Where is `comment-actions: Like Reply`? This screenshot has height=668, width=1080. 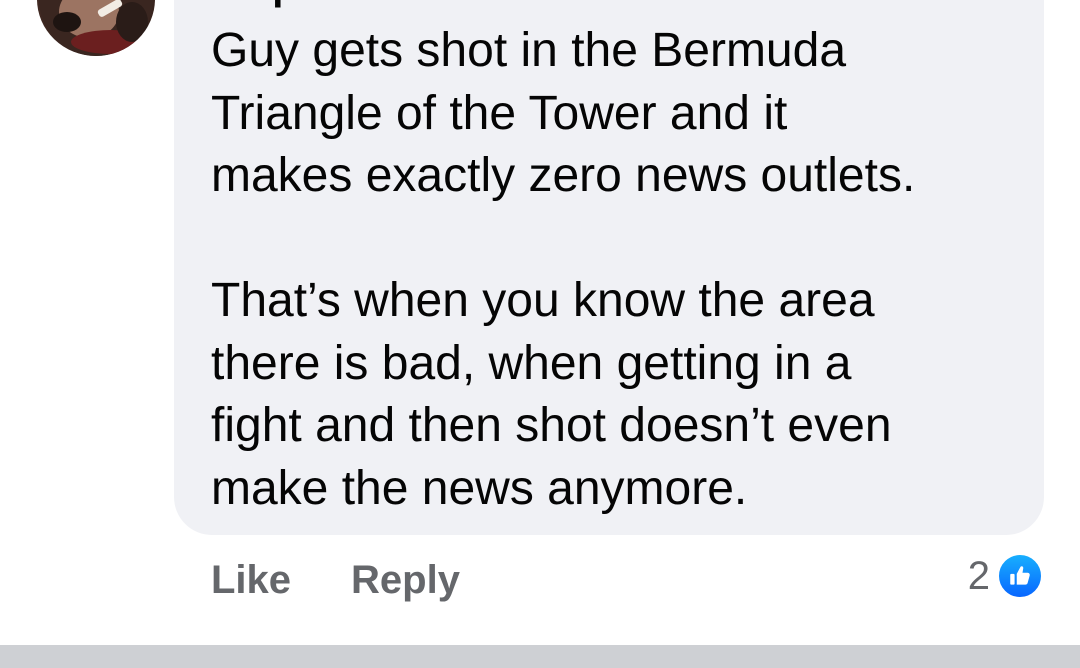
comment-actions: Like Reply is located at coordinates (335, 580).